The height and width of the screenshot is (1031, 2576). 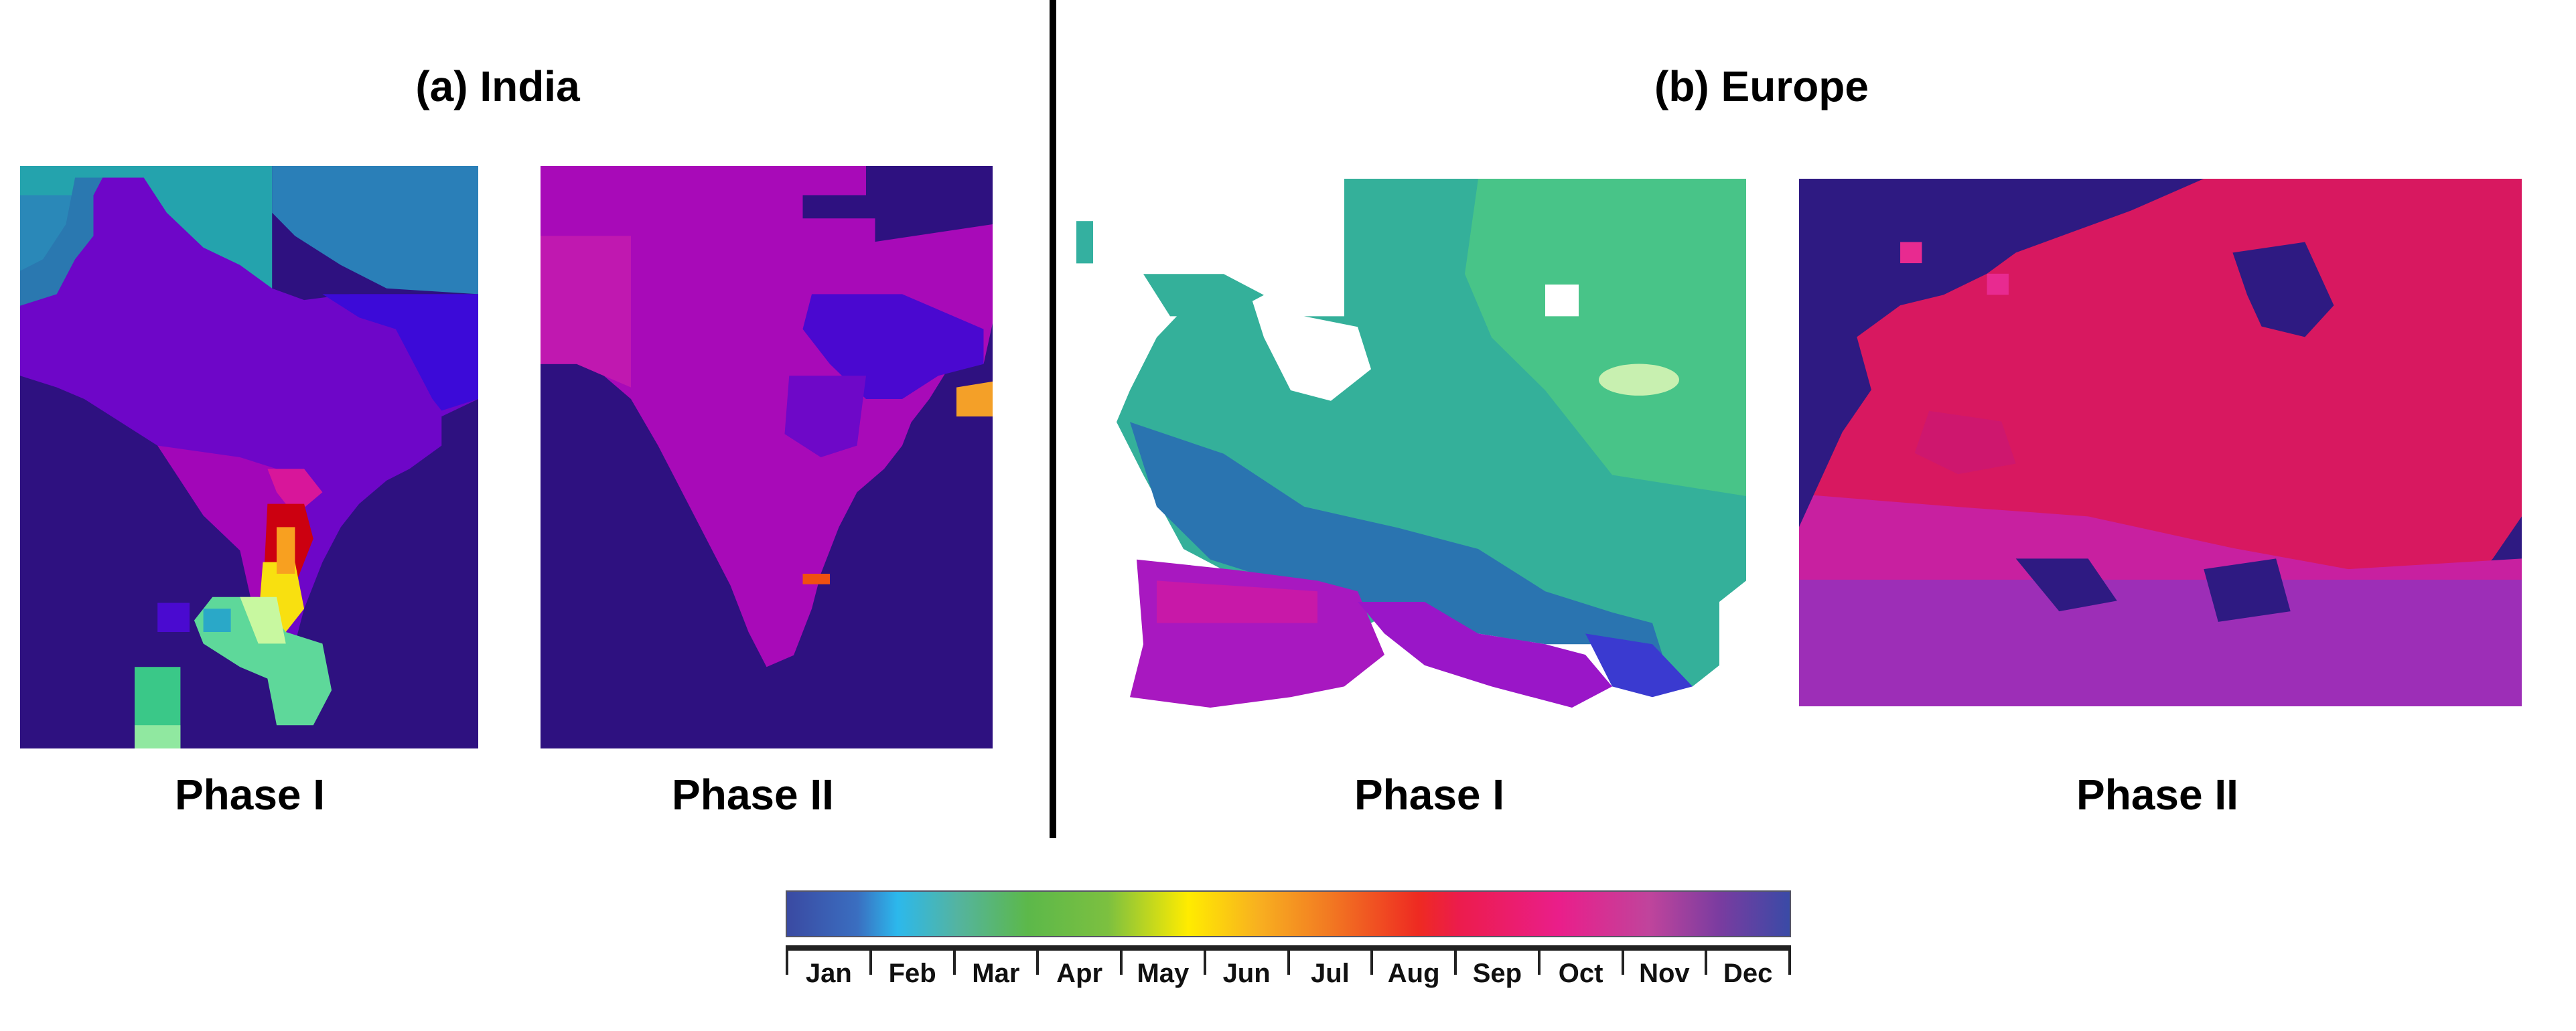 I want to click on india-phase1-label: Phase I, so click(x=250, y=795).